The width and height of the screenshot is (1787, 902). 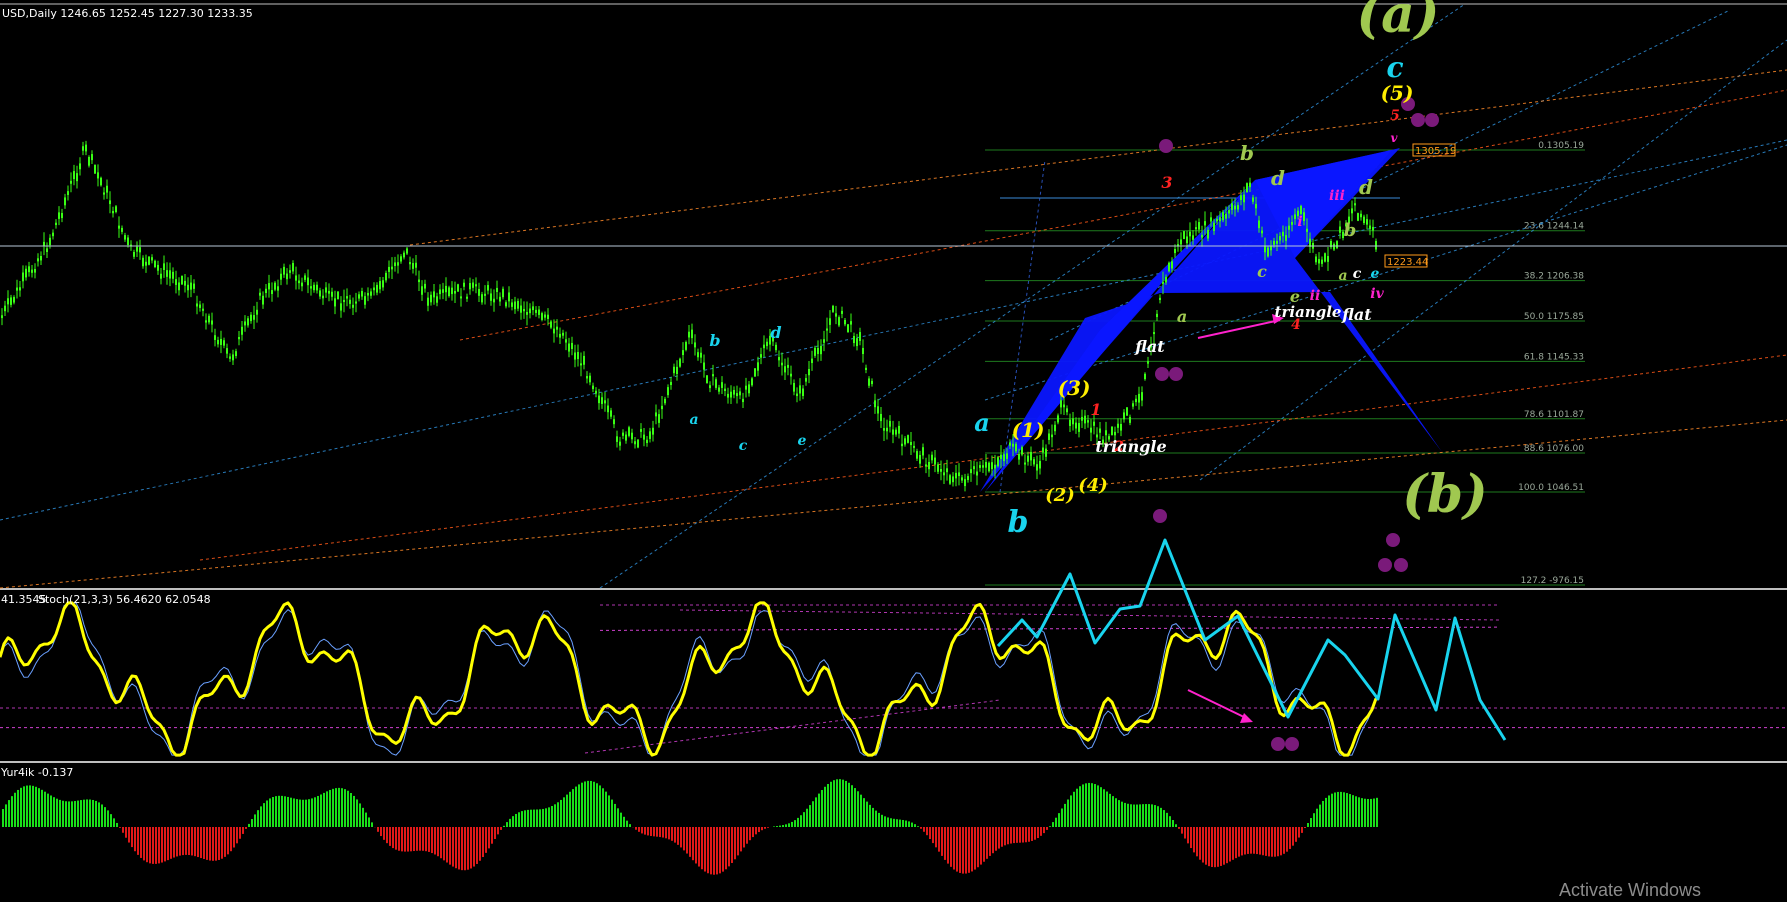 What do you see at coordinates (1217, 704) in the screenshot?
I see `stoch-divergence-arrow` at bounding box center [1217, 704].